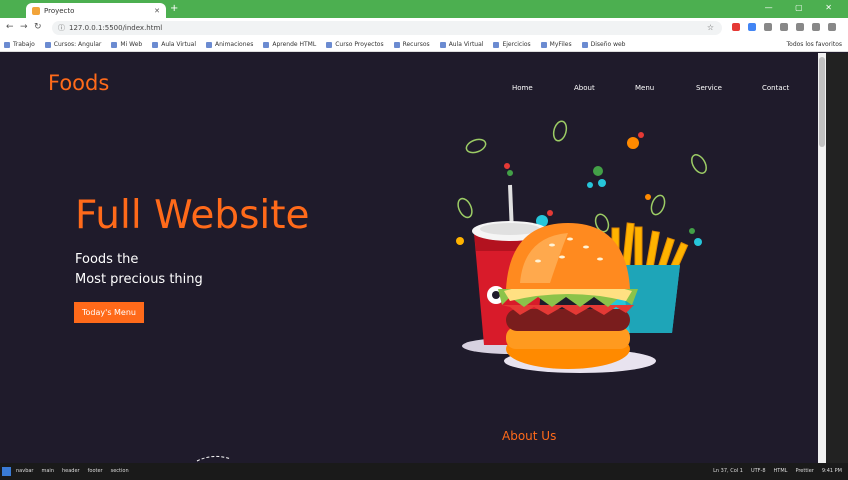  I want to click on bookmark-item: MyFiles, so click(556, 44).